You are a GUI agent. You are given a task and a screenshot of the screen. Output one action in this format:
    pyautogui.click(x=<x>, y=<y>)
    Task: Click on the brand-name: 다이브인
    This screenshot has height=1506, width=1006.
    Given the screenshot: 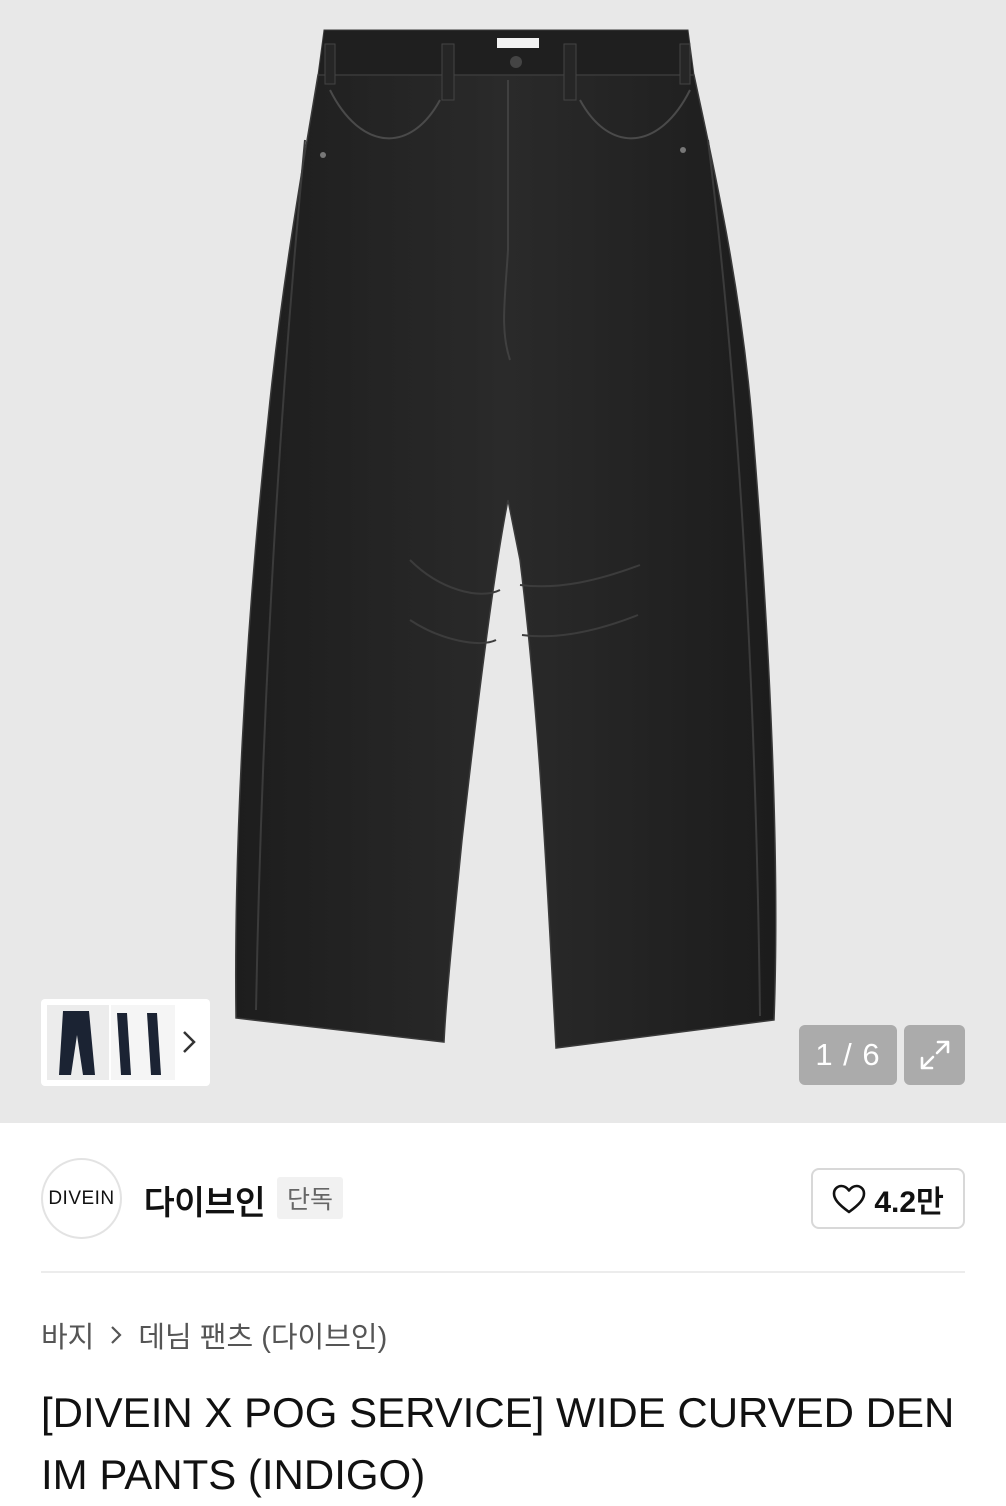 What is the action you would take?
    pyautogui.click(x=204, y=1200)
    